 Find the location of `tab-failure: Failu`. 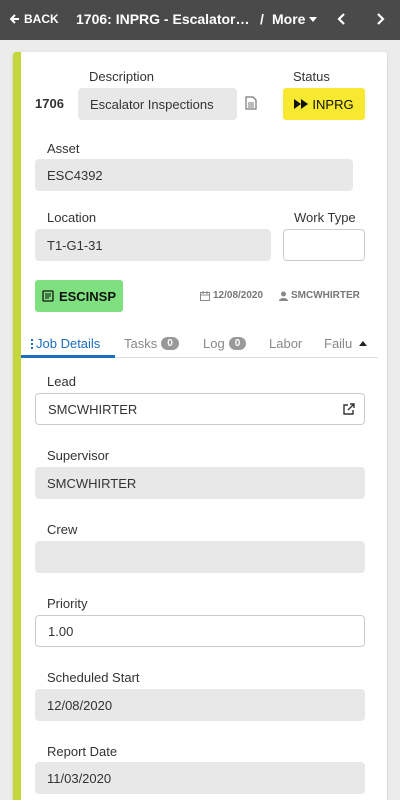

tab-failure: Failu is located at coordinates (338, 343).